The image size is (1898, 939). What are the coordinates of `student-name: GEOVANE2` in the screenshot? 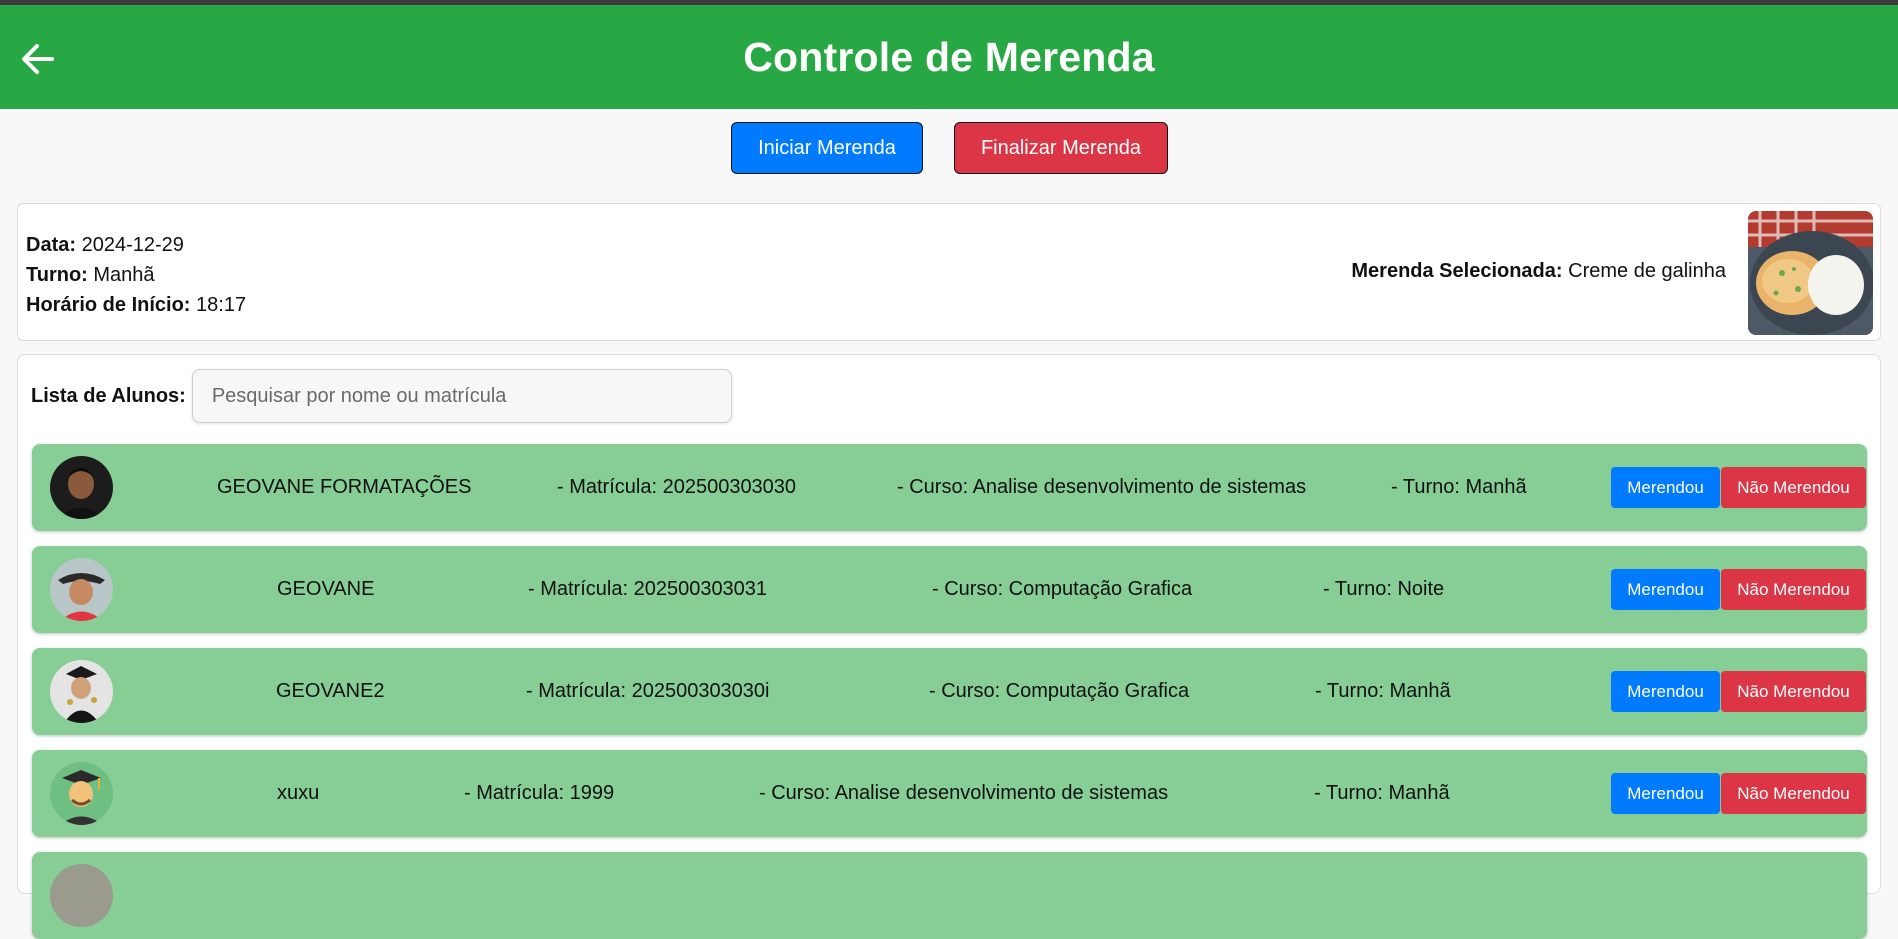 It's located at (330, 691).